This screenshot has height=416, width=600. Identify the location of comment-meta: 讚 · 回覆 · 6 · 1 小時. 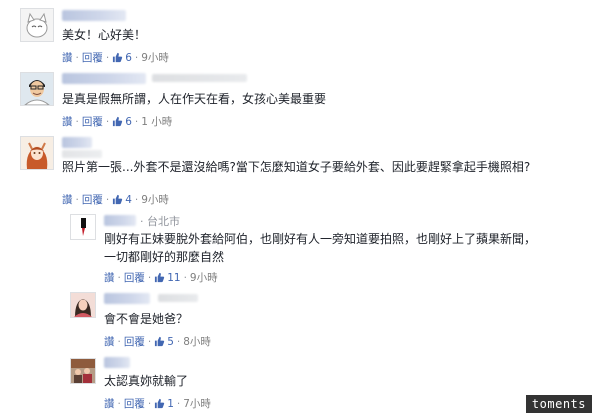
(117, 123).